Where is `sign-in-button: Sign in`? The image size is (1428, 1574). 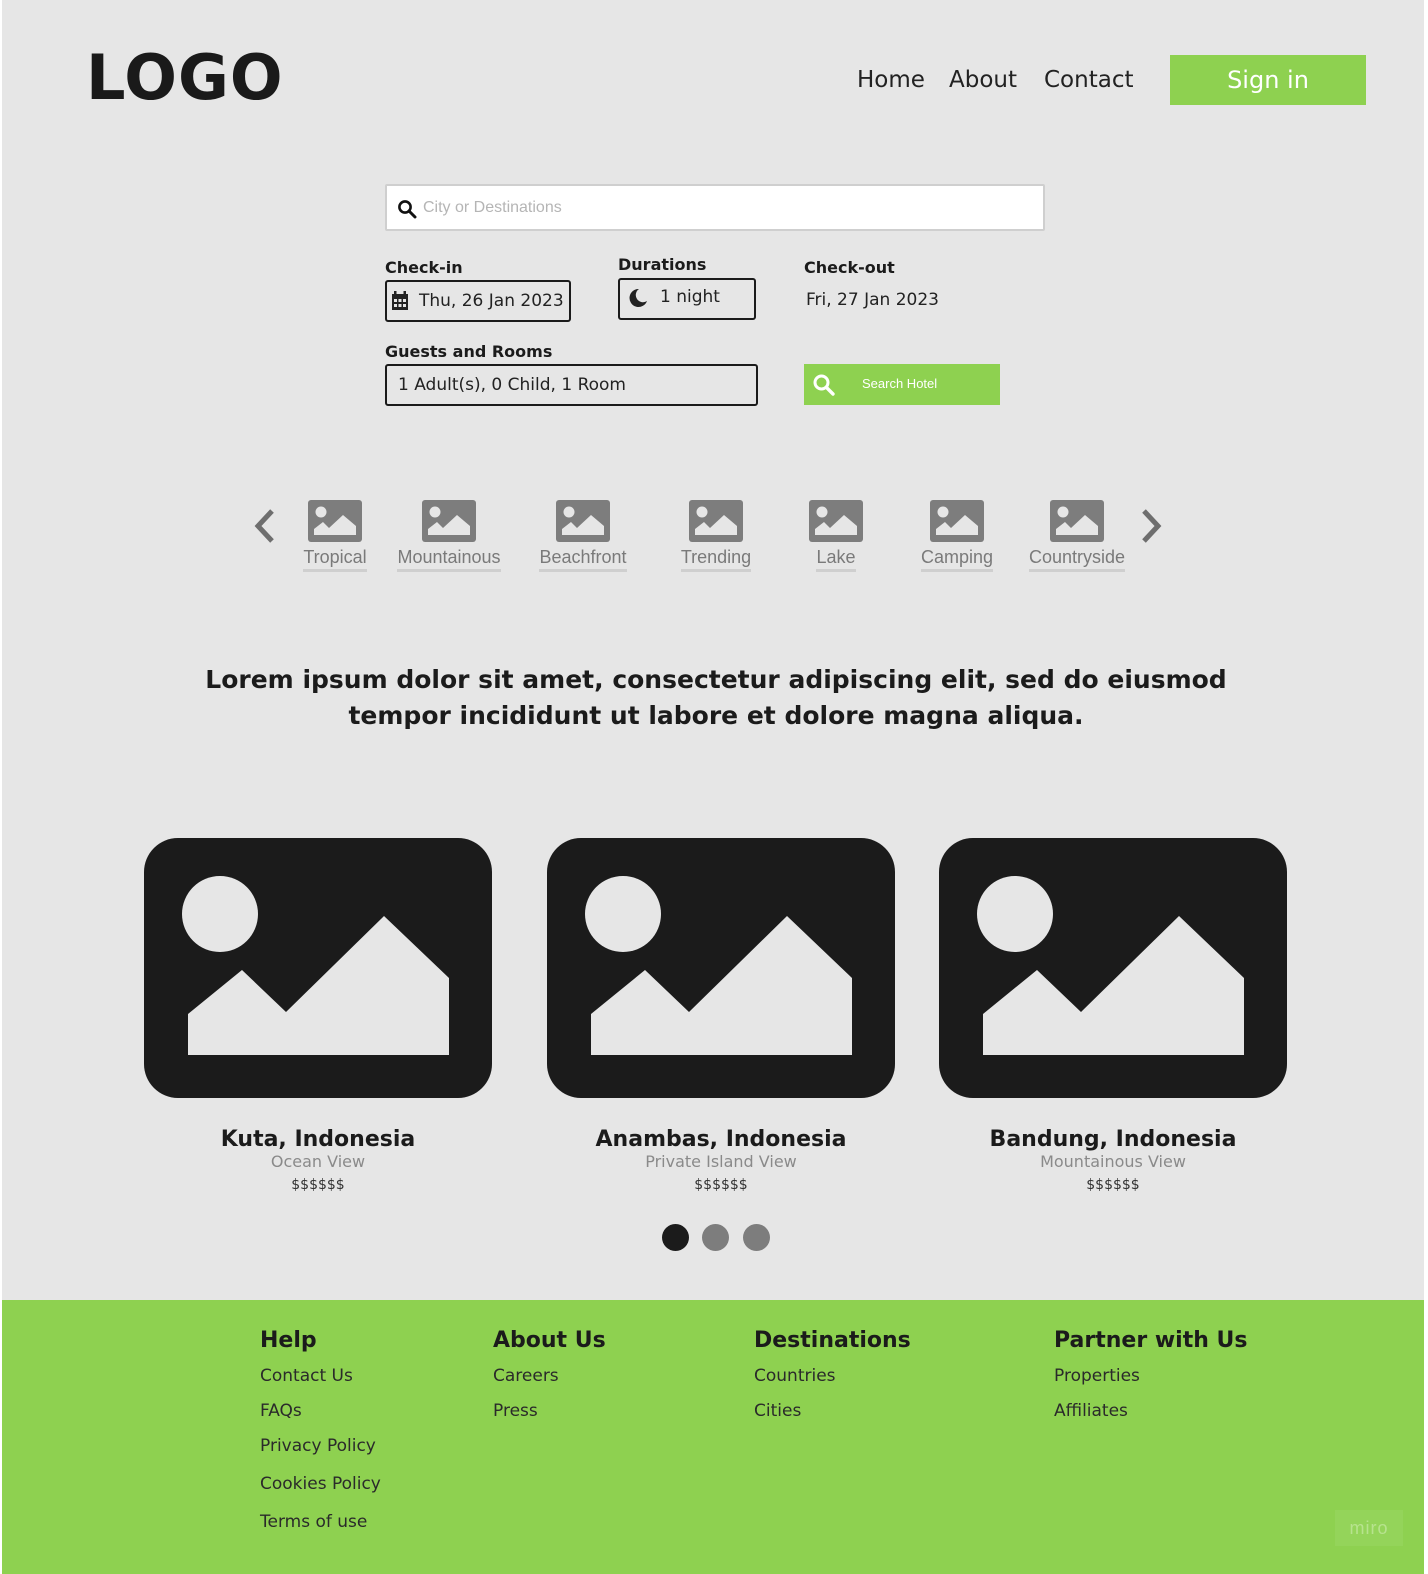
sign-in-button: Sign in is located at coordinates (1268, 80).